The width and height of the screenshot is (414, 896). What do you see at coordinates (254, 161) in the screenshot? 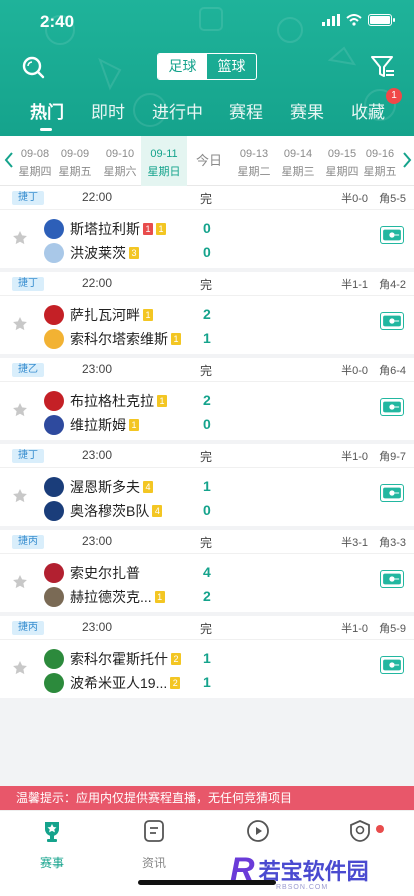
I see `date-item: 09-13 星期二` at bounding box center [254, 161].